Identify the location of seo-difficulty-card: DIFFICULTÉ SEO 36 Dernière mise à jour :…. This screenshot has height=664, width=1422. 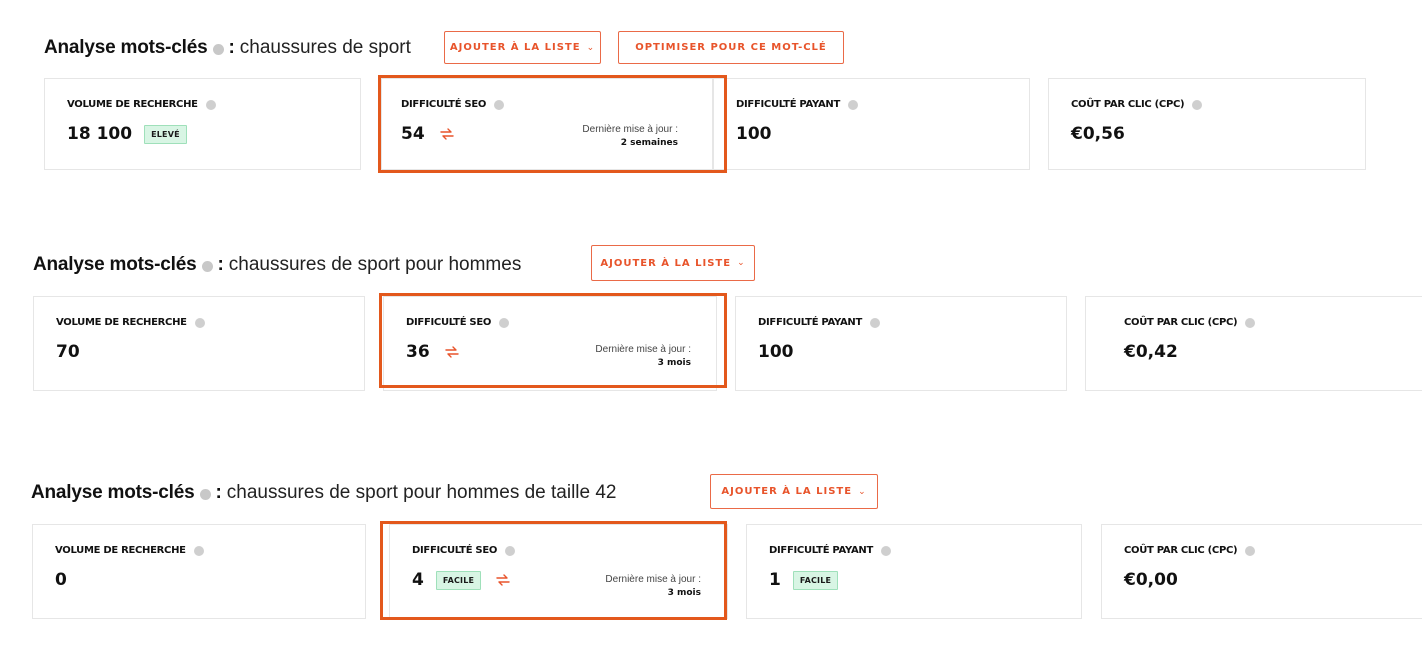
(550, 343).